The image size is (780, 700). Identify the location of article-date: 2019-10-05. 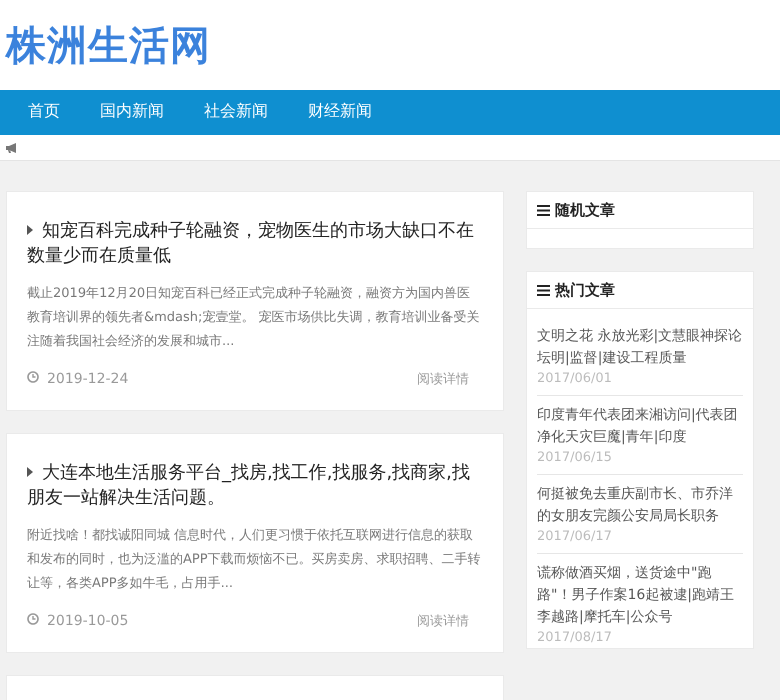
(77, 621).